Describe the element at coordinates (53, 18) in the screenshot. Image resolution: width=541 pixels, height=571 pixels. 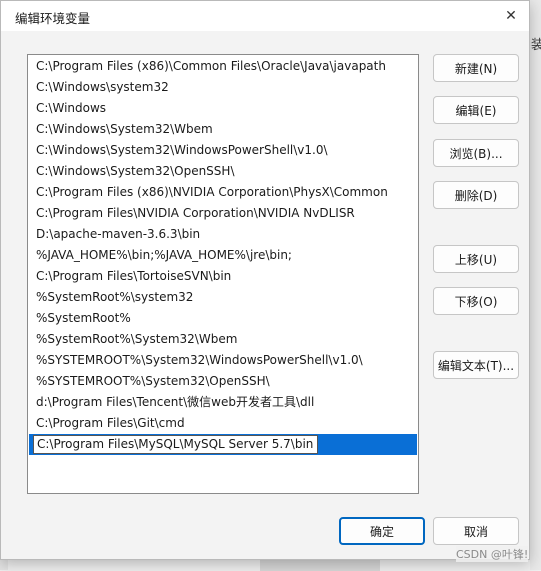
I see `dialog-title: 编辑环境变量` at that location.